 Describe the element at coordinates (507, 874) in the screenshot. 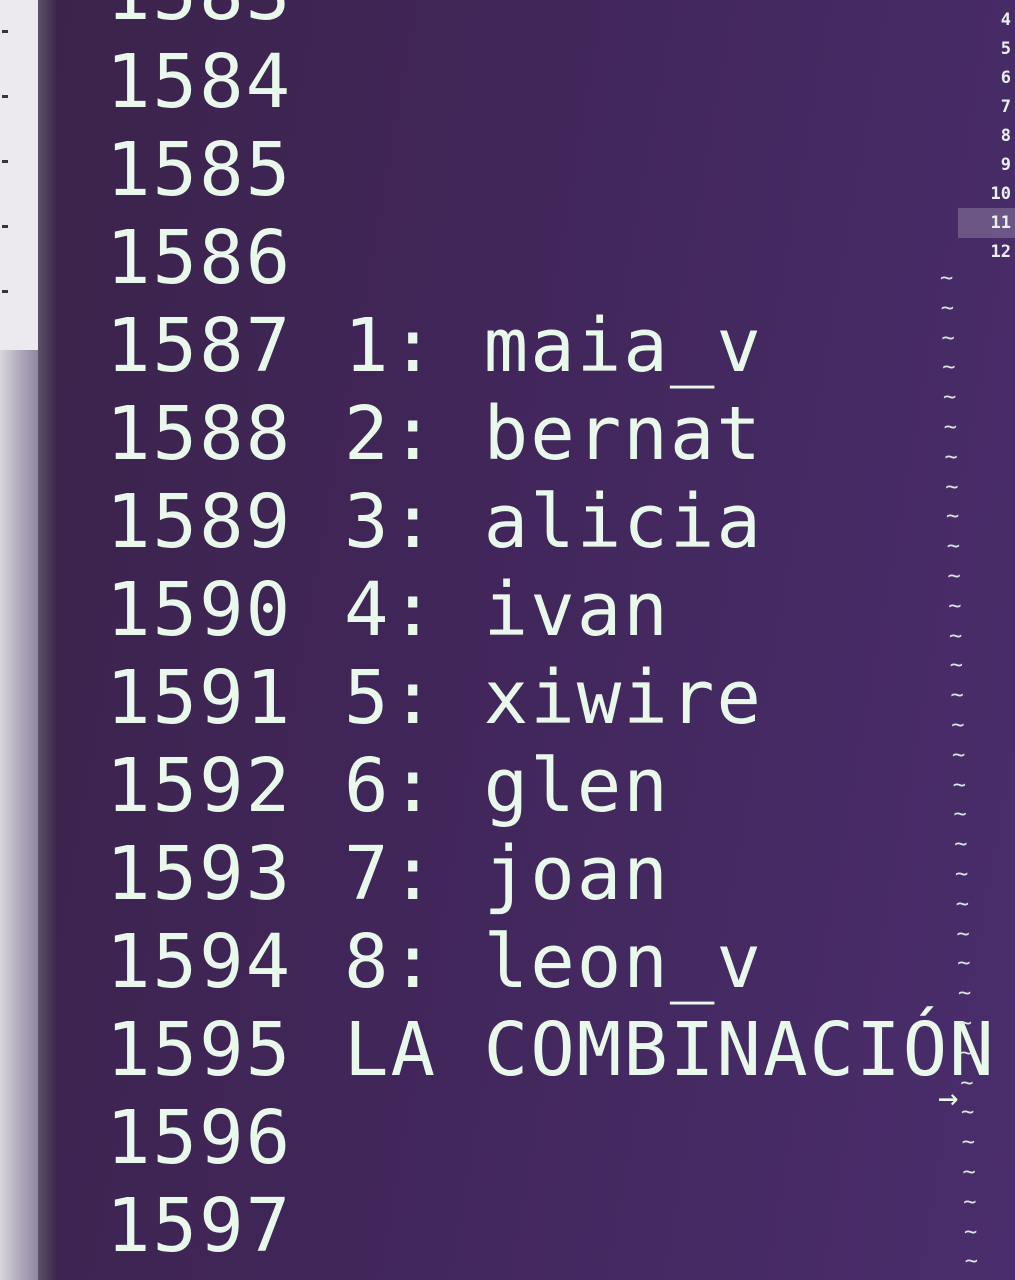

I see `line-text: 7: joan` at that location.